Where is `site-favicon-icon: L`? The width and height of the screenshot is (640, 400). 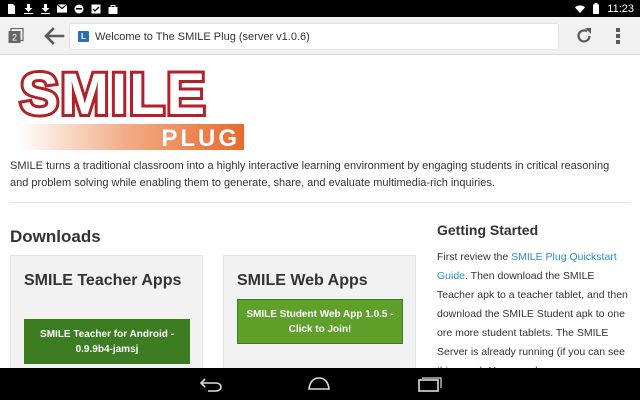 site-favicon-icon: L is located at coordinates (83, 36).